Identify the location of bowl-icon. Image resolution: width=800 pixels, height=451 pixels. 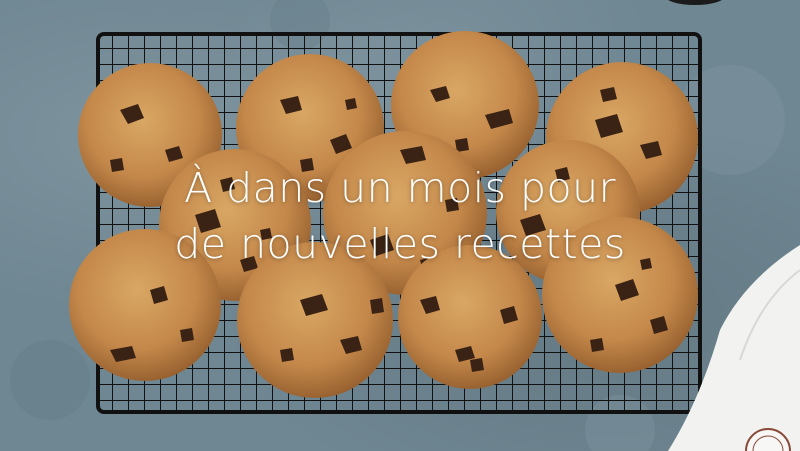
(695, 2).